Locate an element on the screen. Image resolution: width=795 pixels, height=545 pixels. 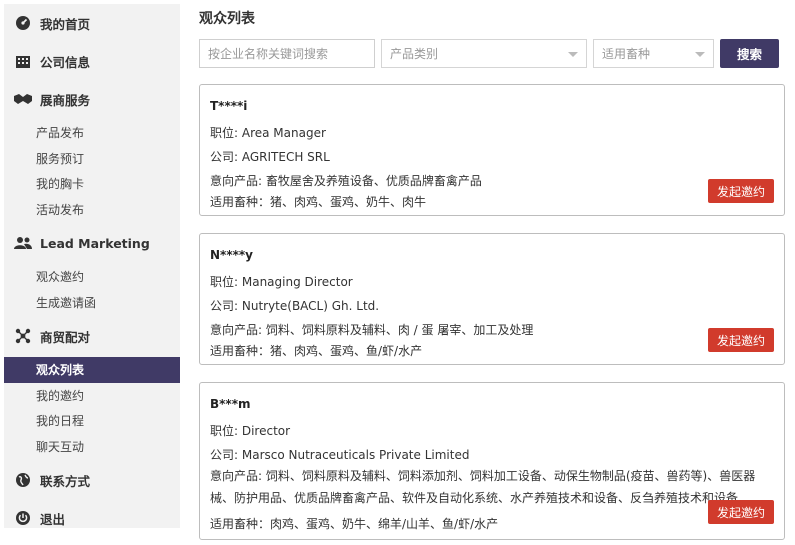
nav-exhibitor-services-label: 展商服务 is located at coordinates (65, 100).